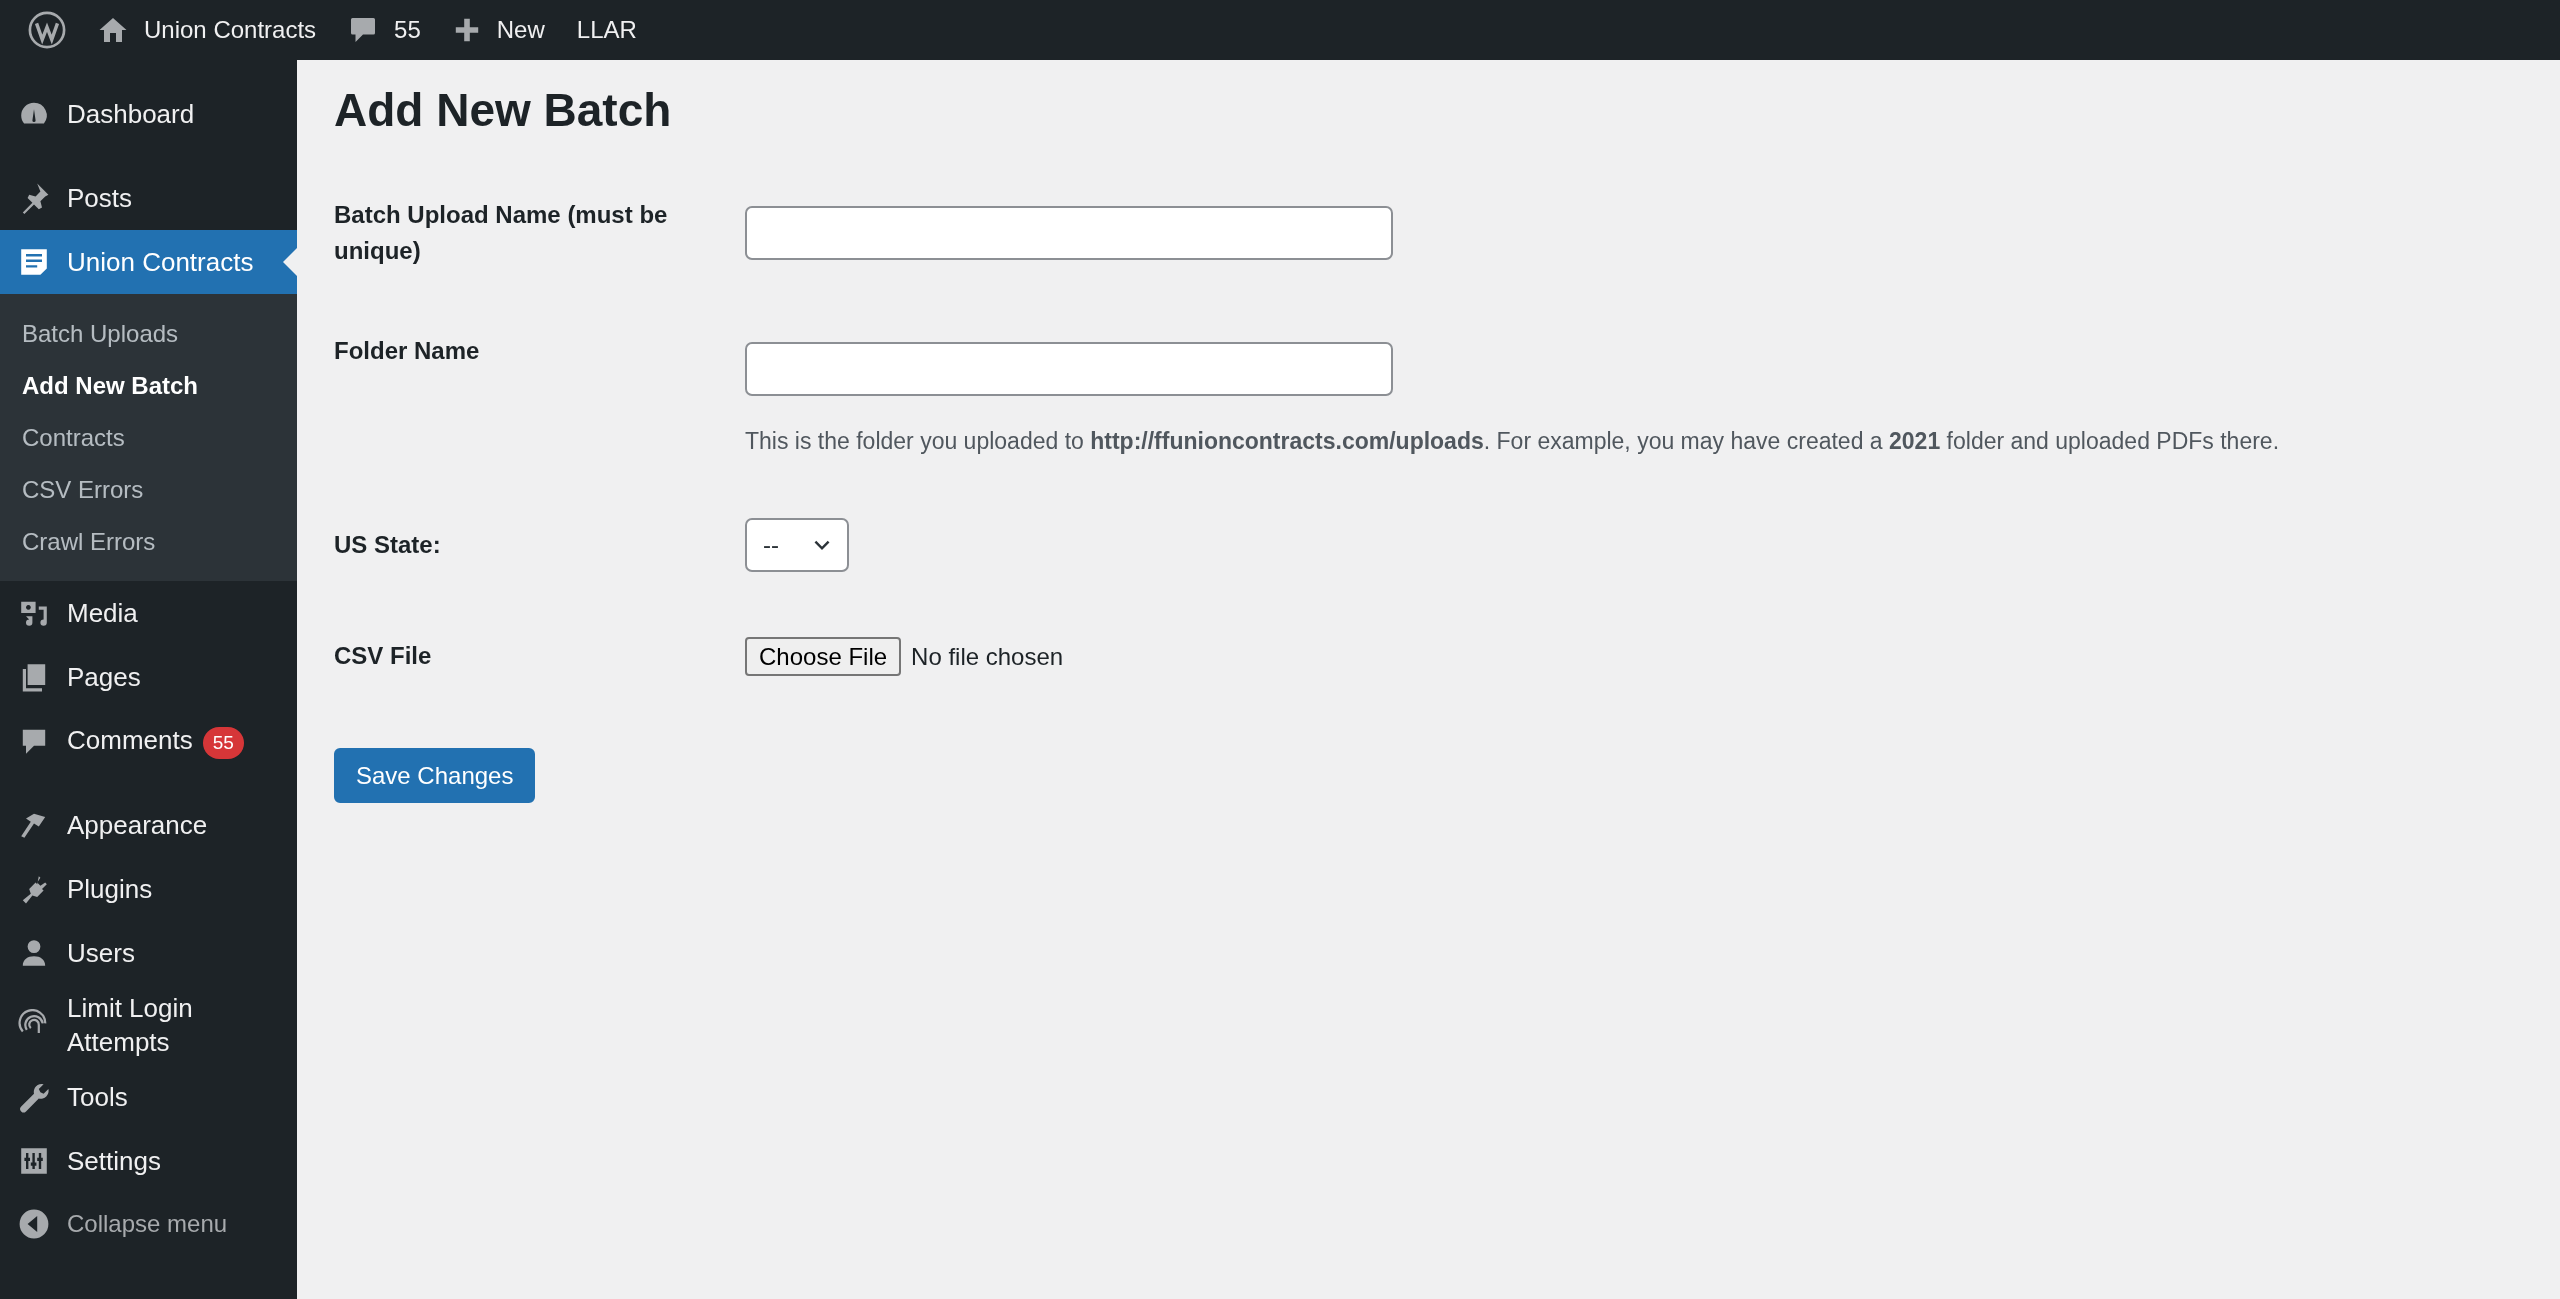  What do you see at coordinates (797, 545) in the screenshot?
I see `state-dropdown: --` at bounding box center [797, 545].